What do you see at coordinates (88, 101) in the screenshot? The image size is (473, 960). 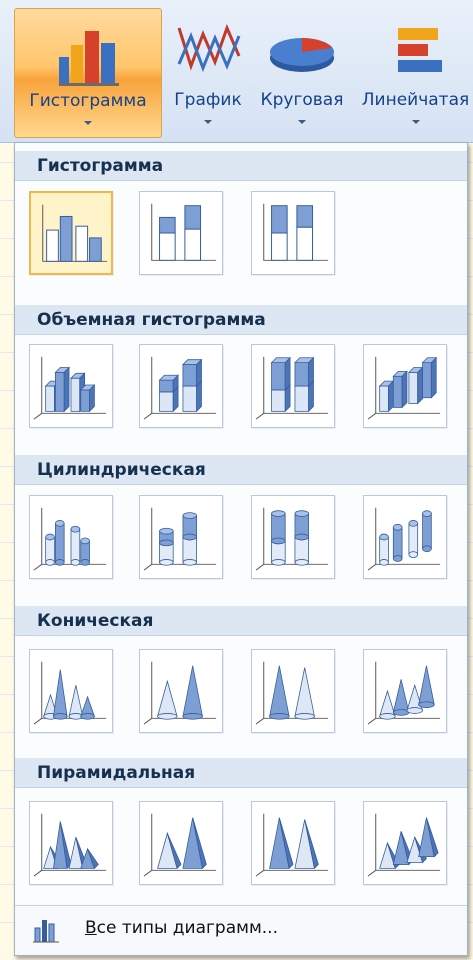 I see `column-chart-label: Гистограмма` at bounding box center [88, 101].